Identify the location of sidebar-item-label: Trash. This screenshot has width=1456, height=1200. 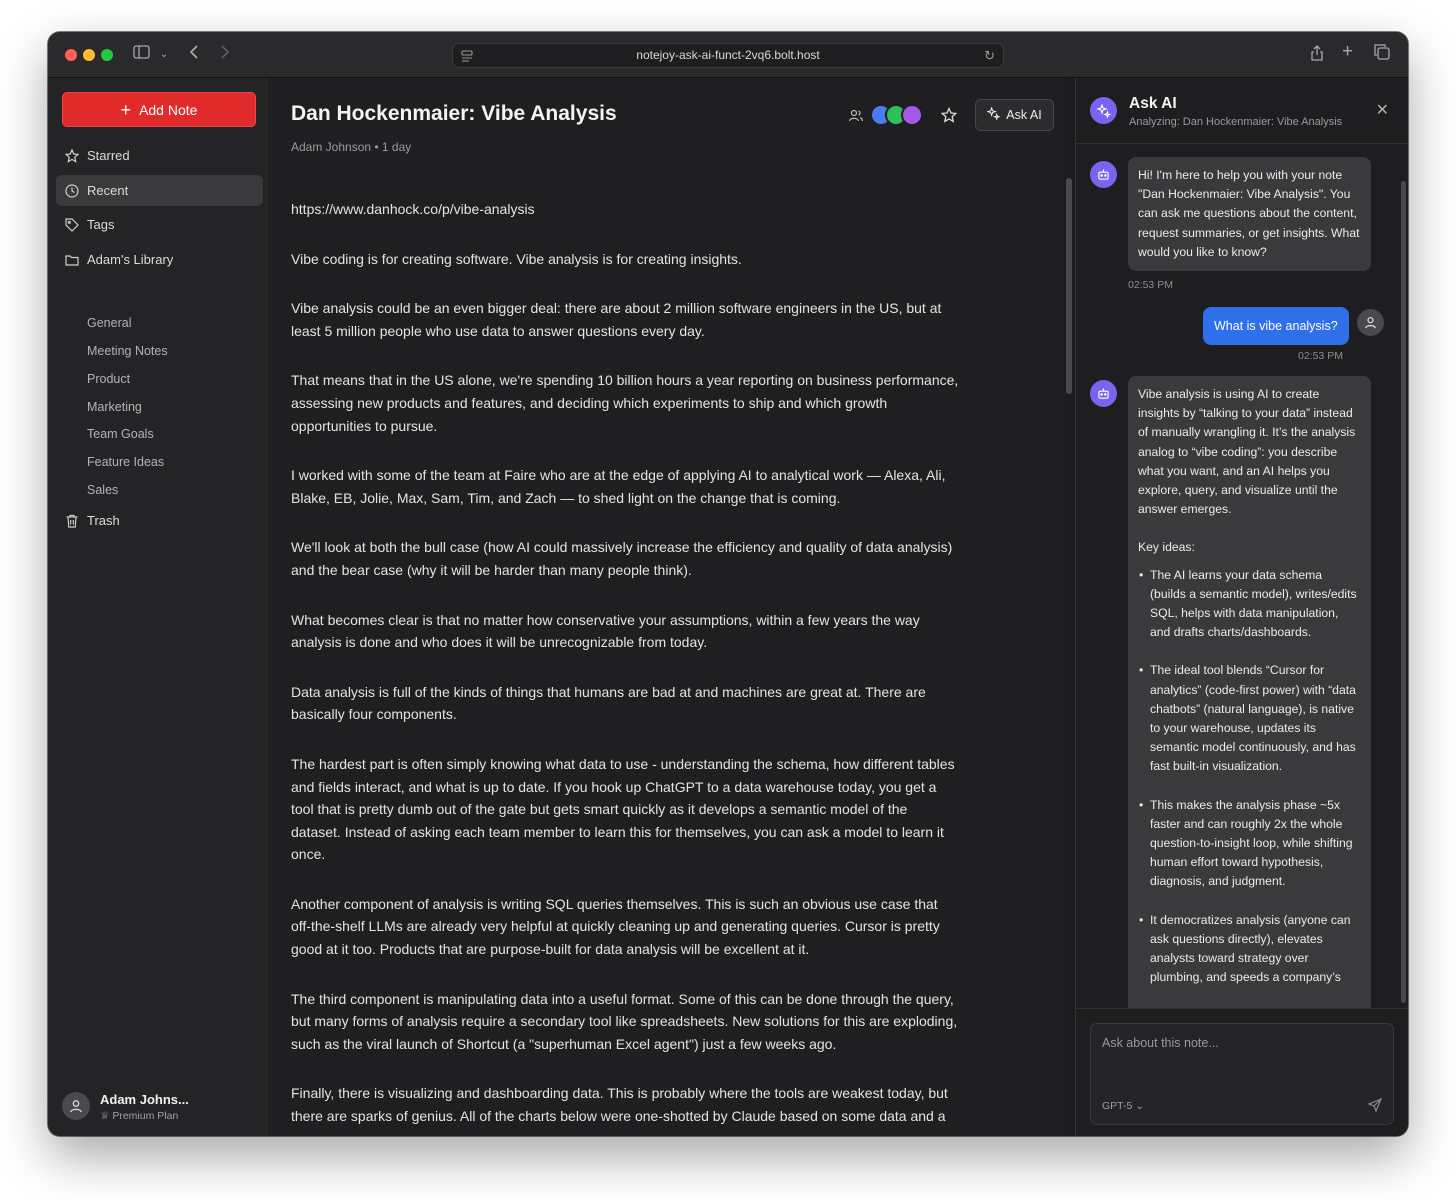
(103, 520).